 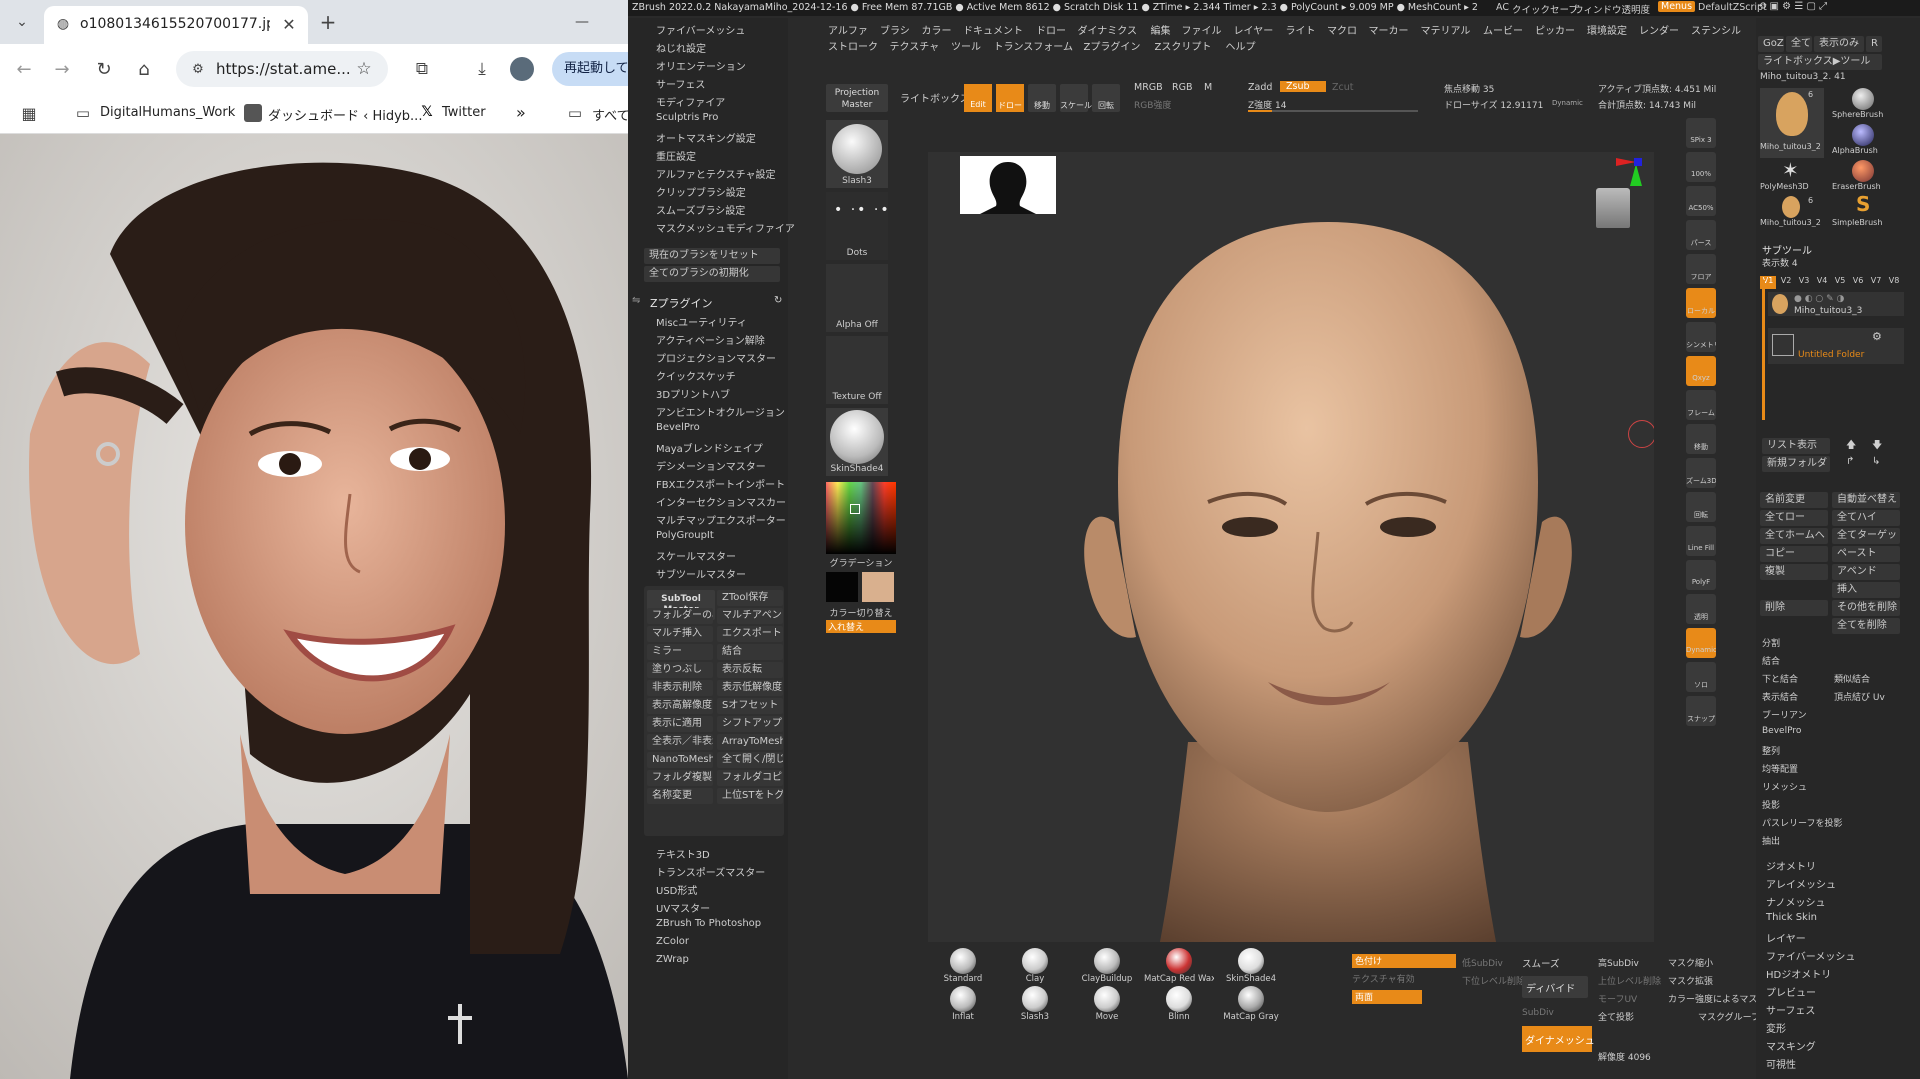 What do you see at coordinates (750, 760) in the screenshot?
I see `subtool-master-action-button: 全て開く/閉じる` at bounding box center [750, 760].